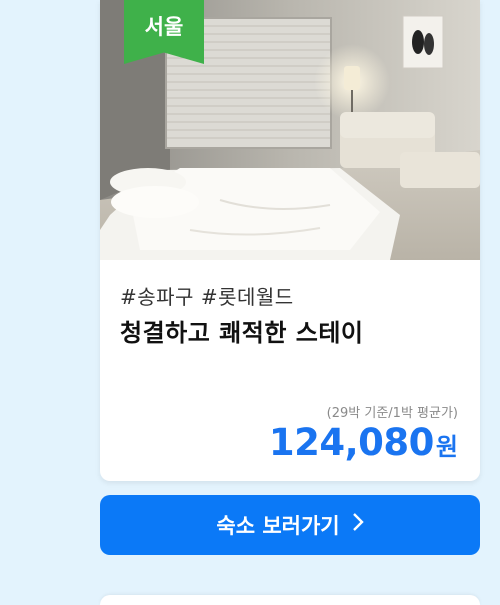  I want to click on price-amount: 124,080, so click(351, 442).